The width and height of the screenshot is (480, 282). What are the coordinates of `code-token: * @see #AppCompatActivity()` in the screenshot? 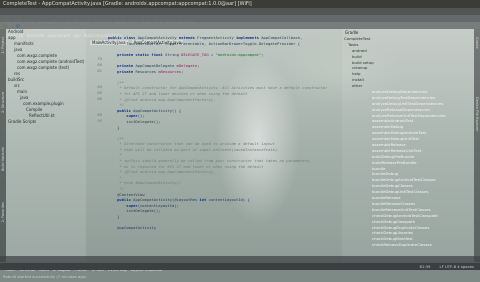 It's located at (145, 183).